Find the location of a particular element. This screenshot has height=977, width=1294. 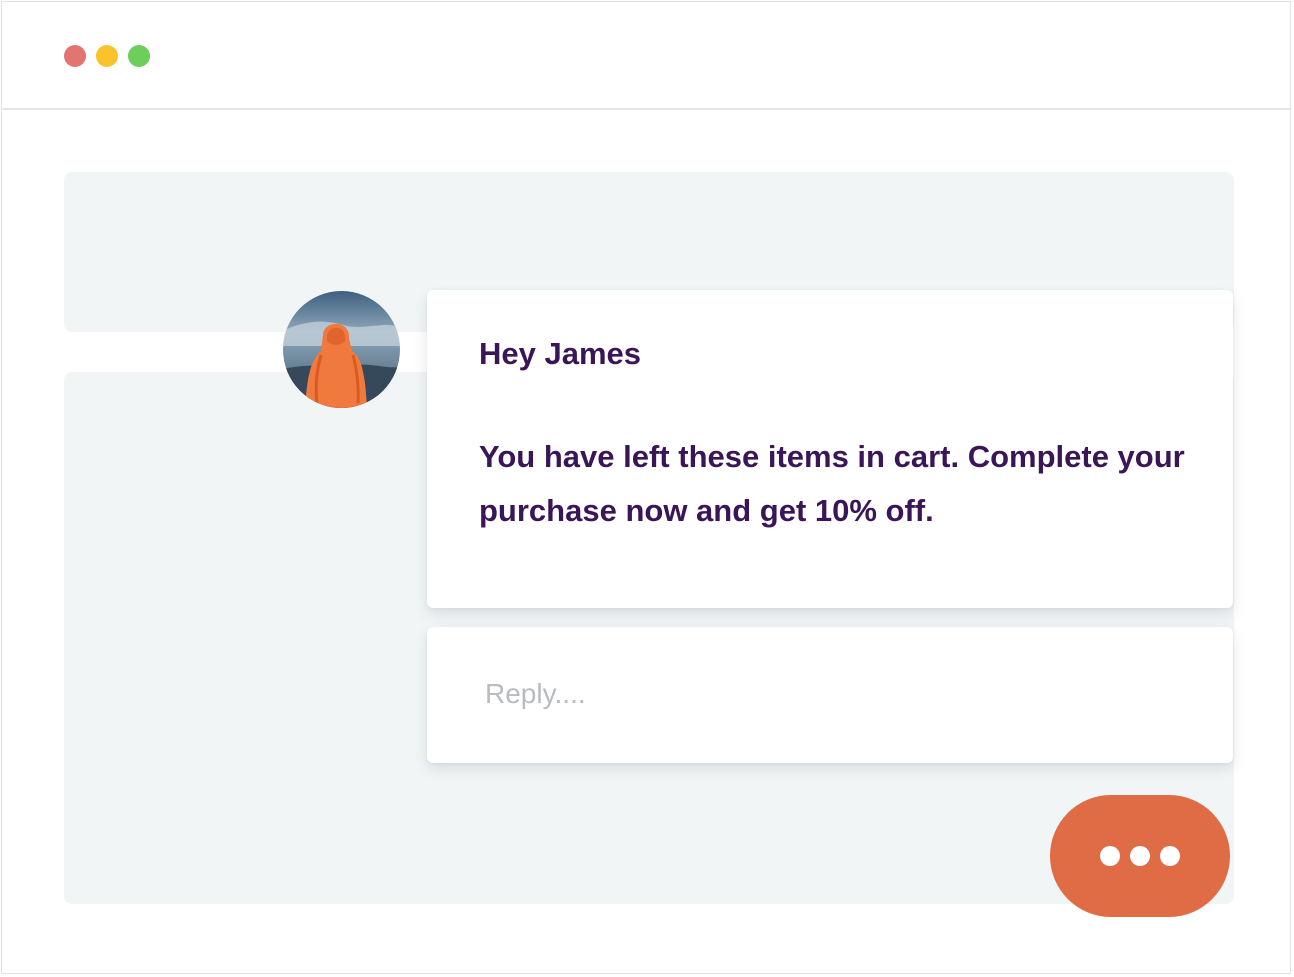

sender-avatar is located at coordinates (341, 349).